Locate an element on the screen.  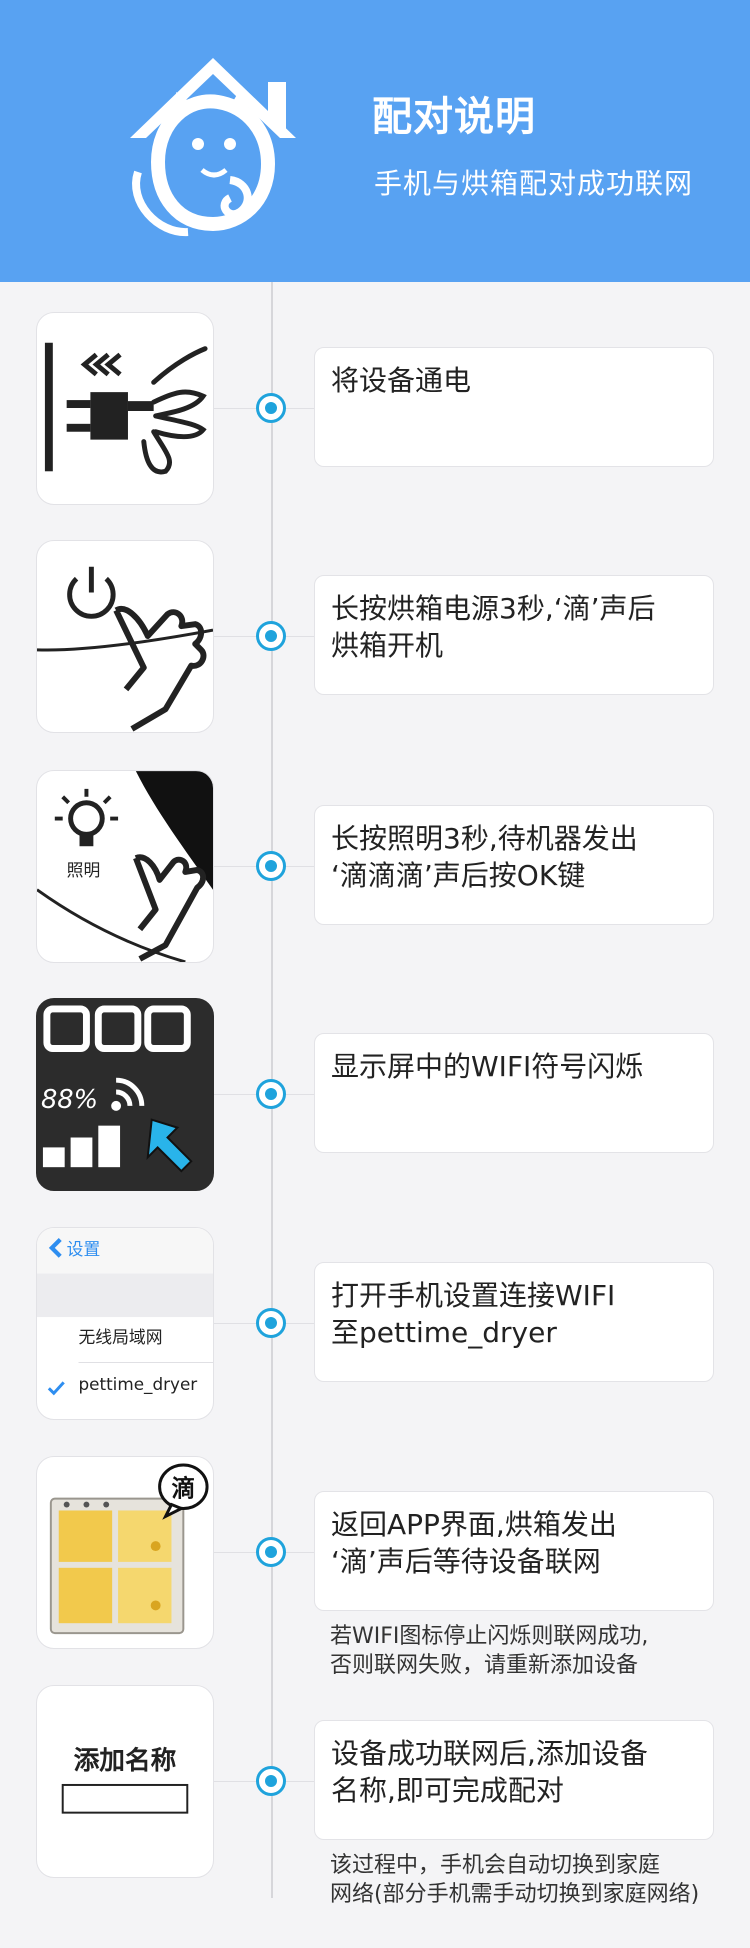
step-7-note-line-2: 网络(部分手机需手动切换到家庭网络) is located at coordinates (515, 1894).